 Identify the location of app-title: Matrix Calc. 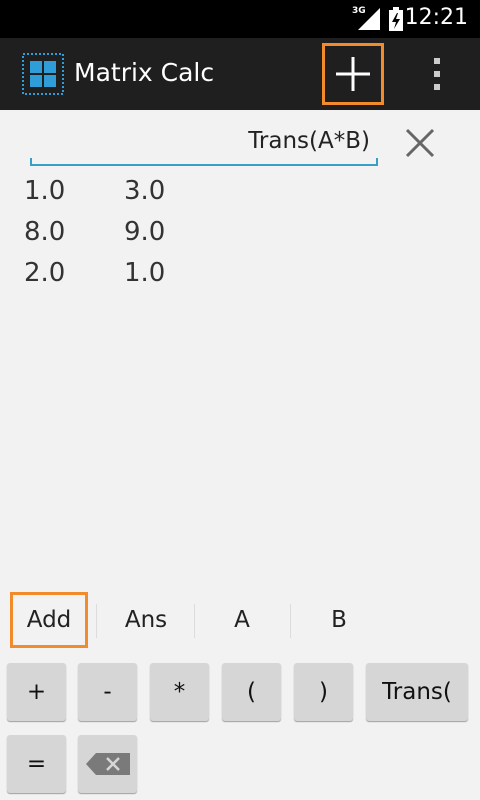
(144, 72).